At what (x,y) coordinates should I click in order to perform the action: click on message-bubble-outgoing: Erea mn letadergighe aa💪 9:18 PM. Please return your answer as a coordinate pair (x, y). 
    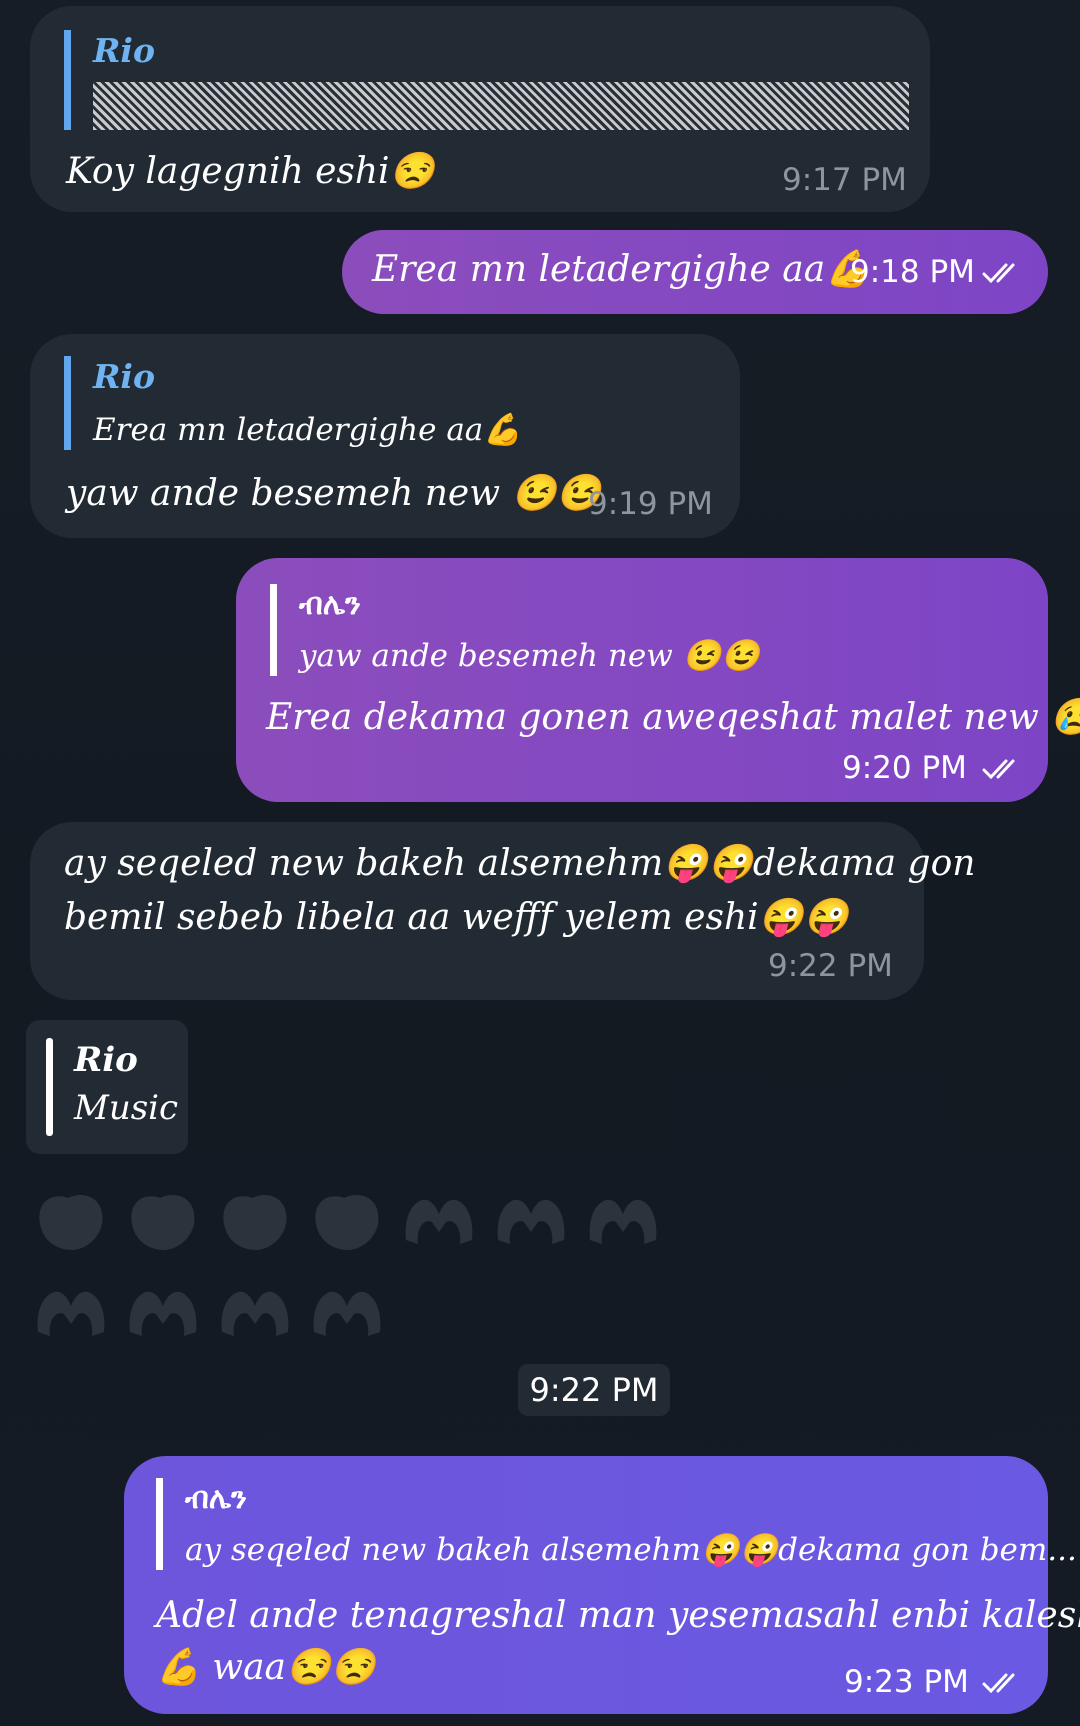
    Looking at the image, I should click on (695, 272).